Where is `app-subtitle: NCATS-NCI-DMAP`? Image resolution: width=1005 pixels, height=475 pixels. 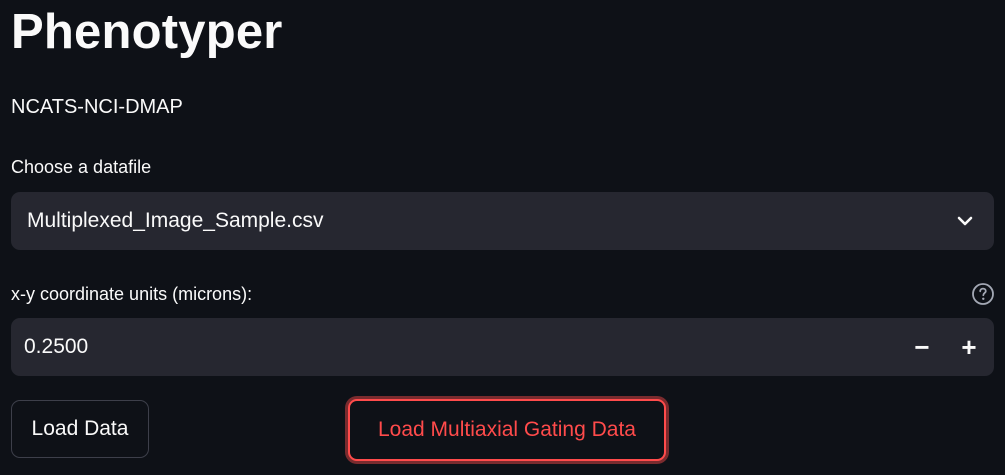 app-subtitle: NCATS-NCI-DMAP is located at coordinates (97, 107).